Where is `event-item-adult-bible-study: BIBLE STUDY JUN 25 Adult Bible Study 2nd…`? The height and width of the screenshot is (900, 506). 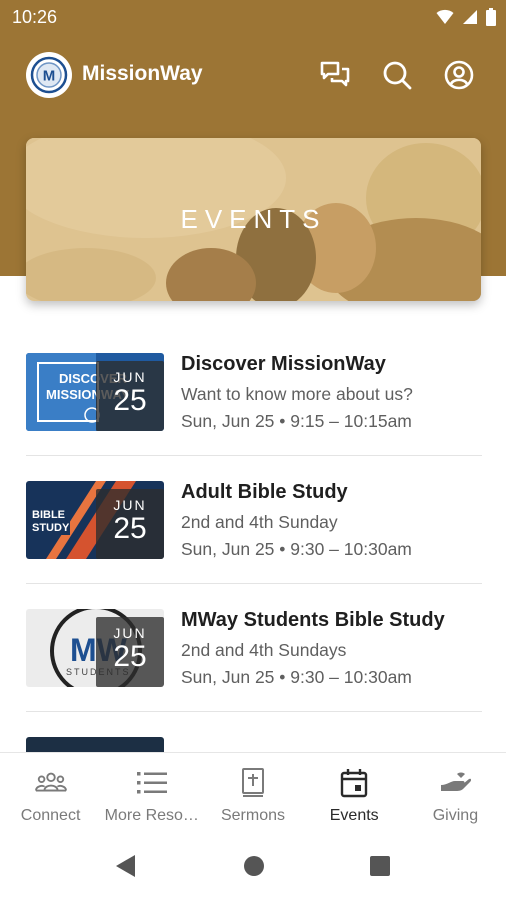 event-item-adult-bible-study: BIBLE STUDY JUN 25 Adult Bible Study 2nd… is located at coordinates (253, 520).